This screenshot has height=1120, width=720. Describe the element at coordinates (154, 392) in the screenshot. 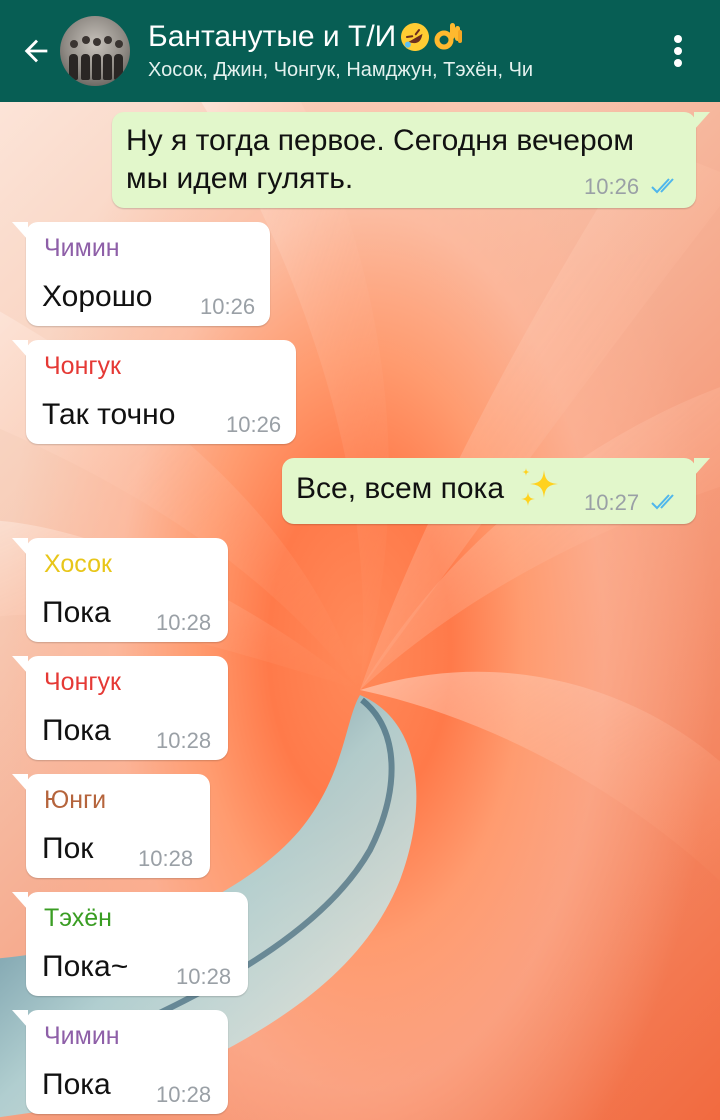

I see `message-incoming: Чонгук Так точно 10:26` at that location.